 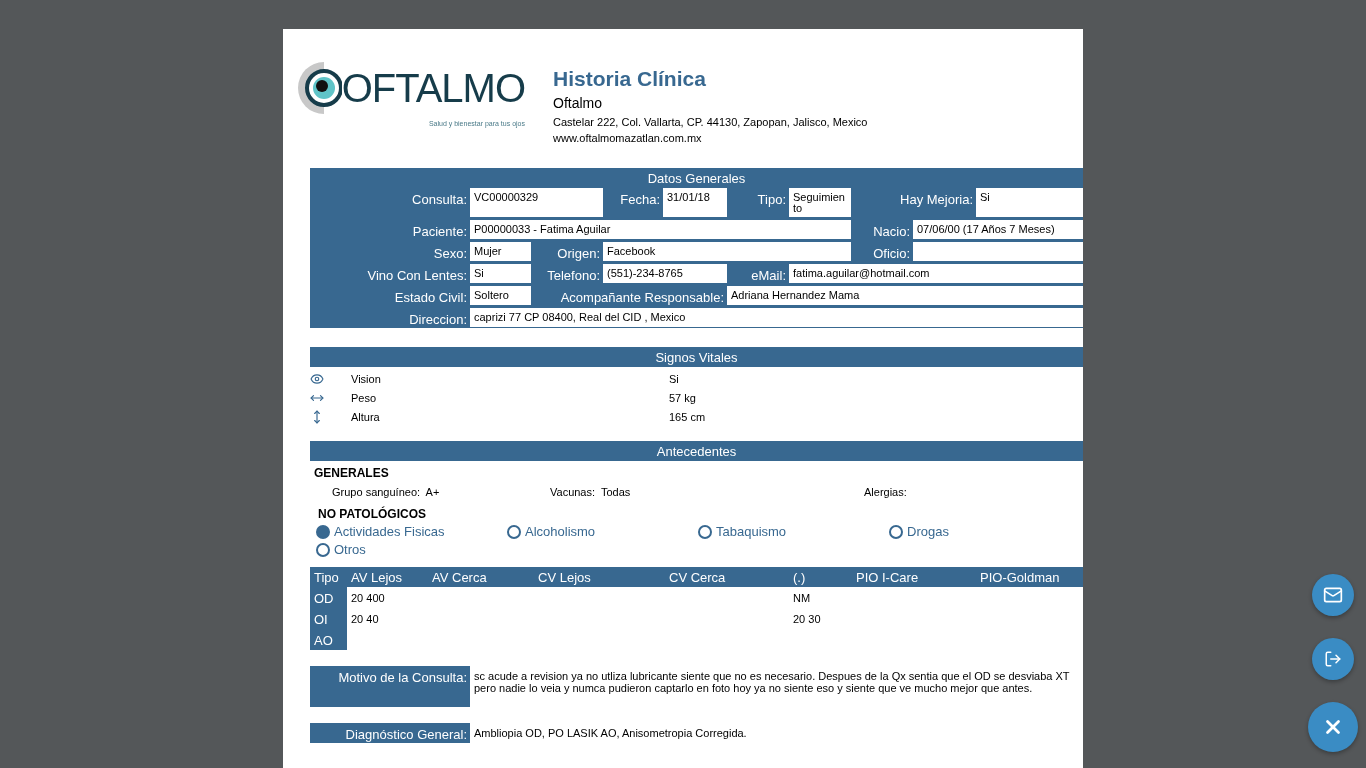 I want to click on table-cell-text: 20 40, so click(x=365, y=618).